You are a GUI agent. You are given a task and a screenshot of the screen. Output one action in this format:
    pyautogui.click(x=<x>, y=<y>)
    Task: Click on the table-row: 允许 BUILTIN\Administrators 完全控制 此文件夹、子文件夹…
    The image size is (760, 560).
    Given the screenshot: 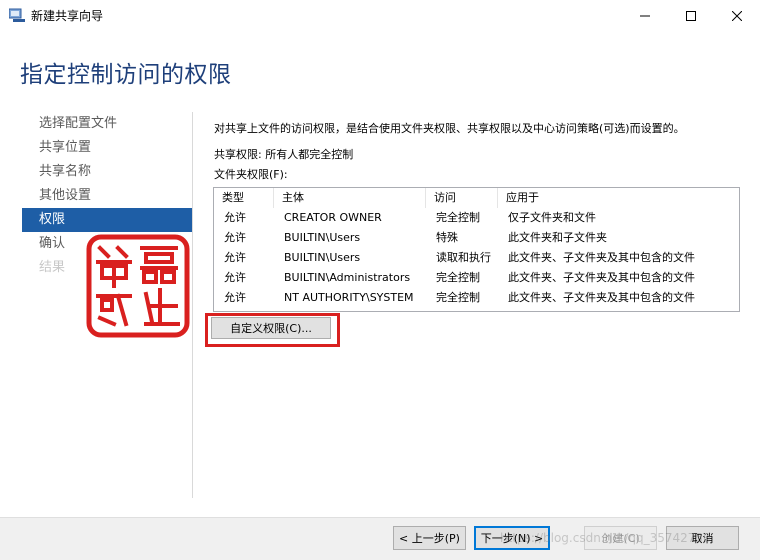 What is the action you would take?
    pyautogui.click(x=476, y=278)
    